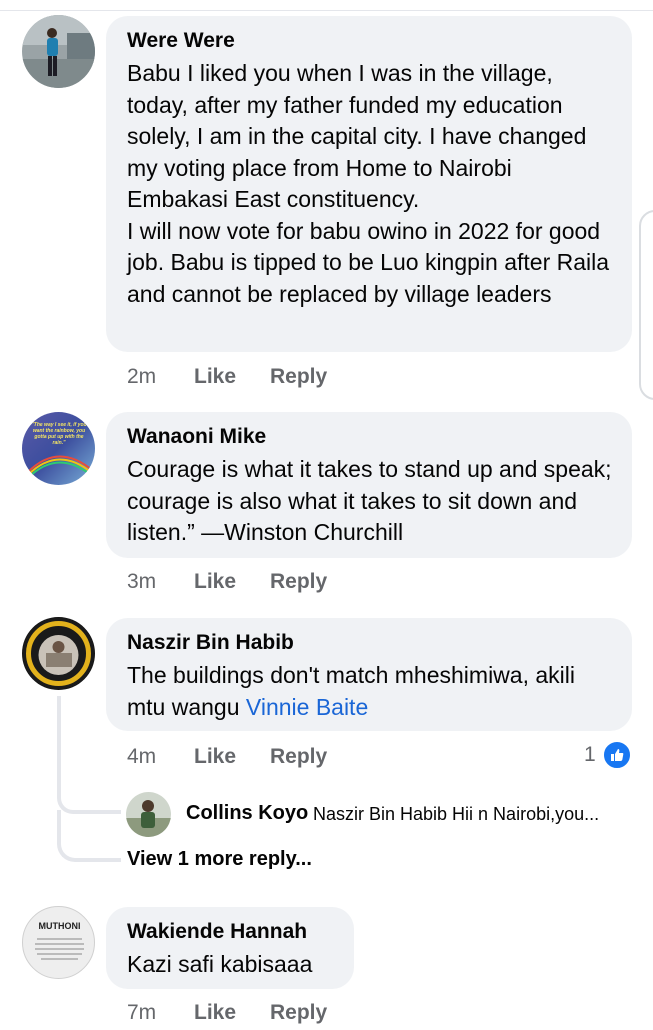  What do you see at coordinates (369, 643) in the screenshot?
I see `comment-author: Naszir Bin Habib` at bounding box center [369, 643].